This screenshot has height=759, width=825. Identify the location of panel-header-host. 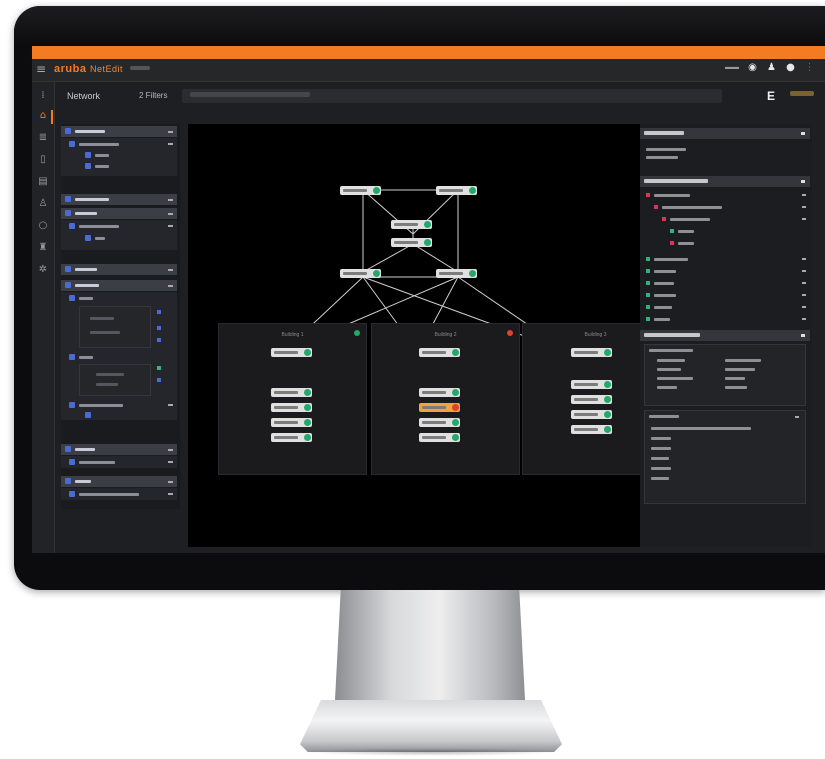
(725, 133).